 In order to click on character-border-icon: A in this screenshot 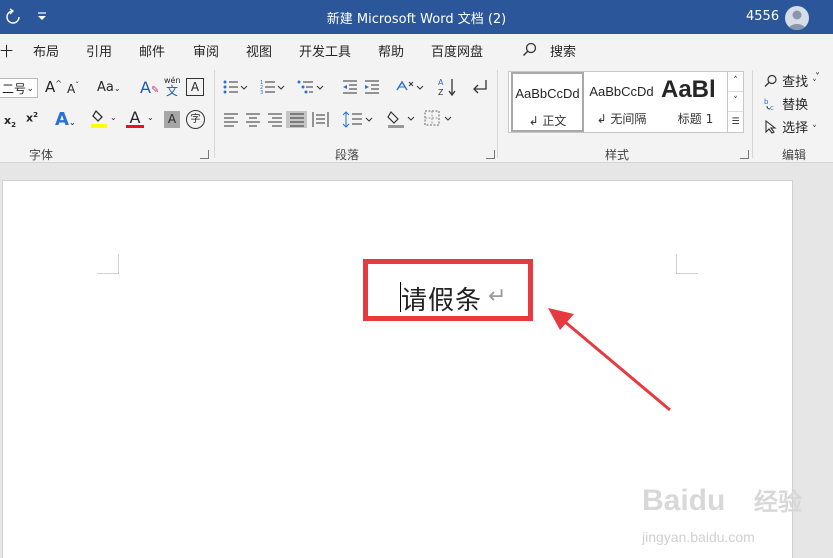, I will do `click(195, 87)`.